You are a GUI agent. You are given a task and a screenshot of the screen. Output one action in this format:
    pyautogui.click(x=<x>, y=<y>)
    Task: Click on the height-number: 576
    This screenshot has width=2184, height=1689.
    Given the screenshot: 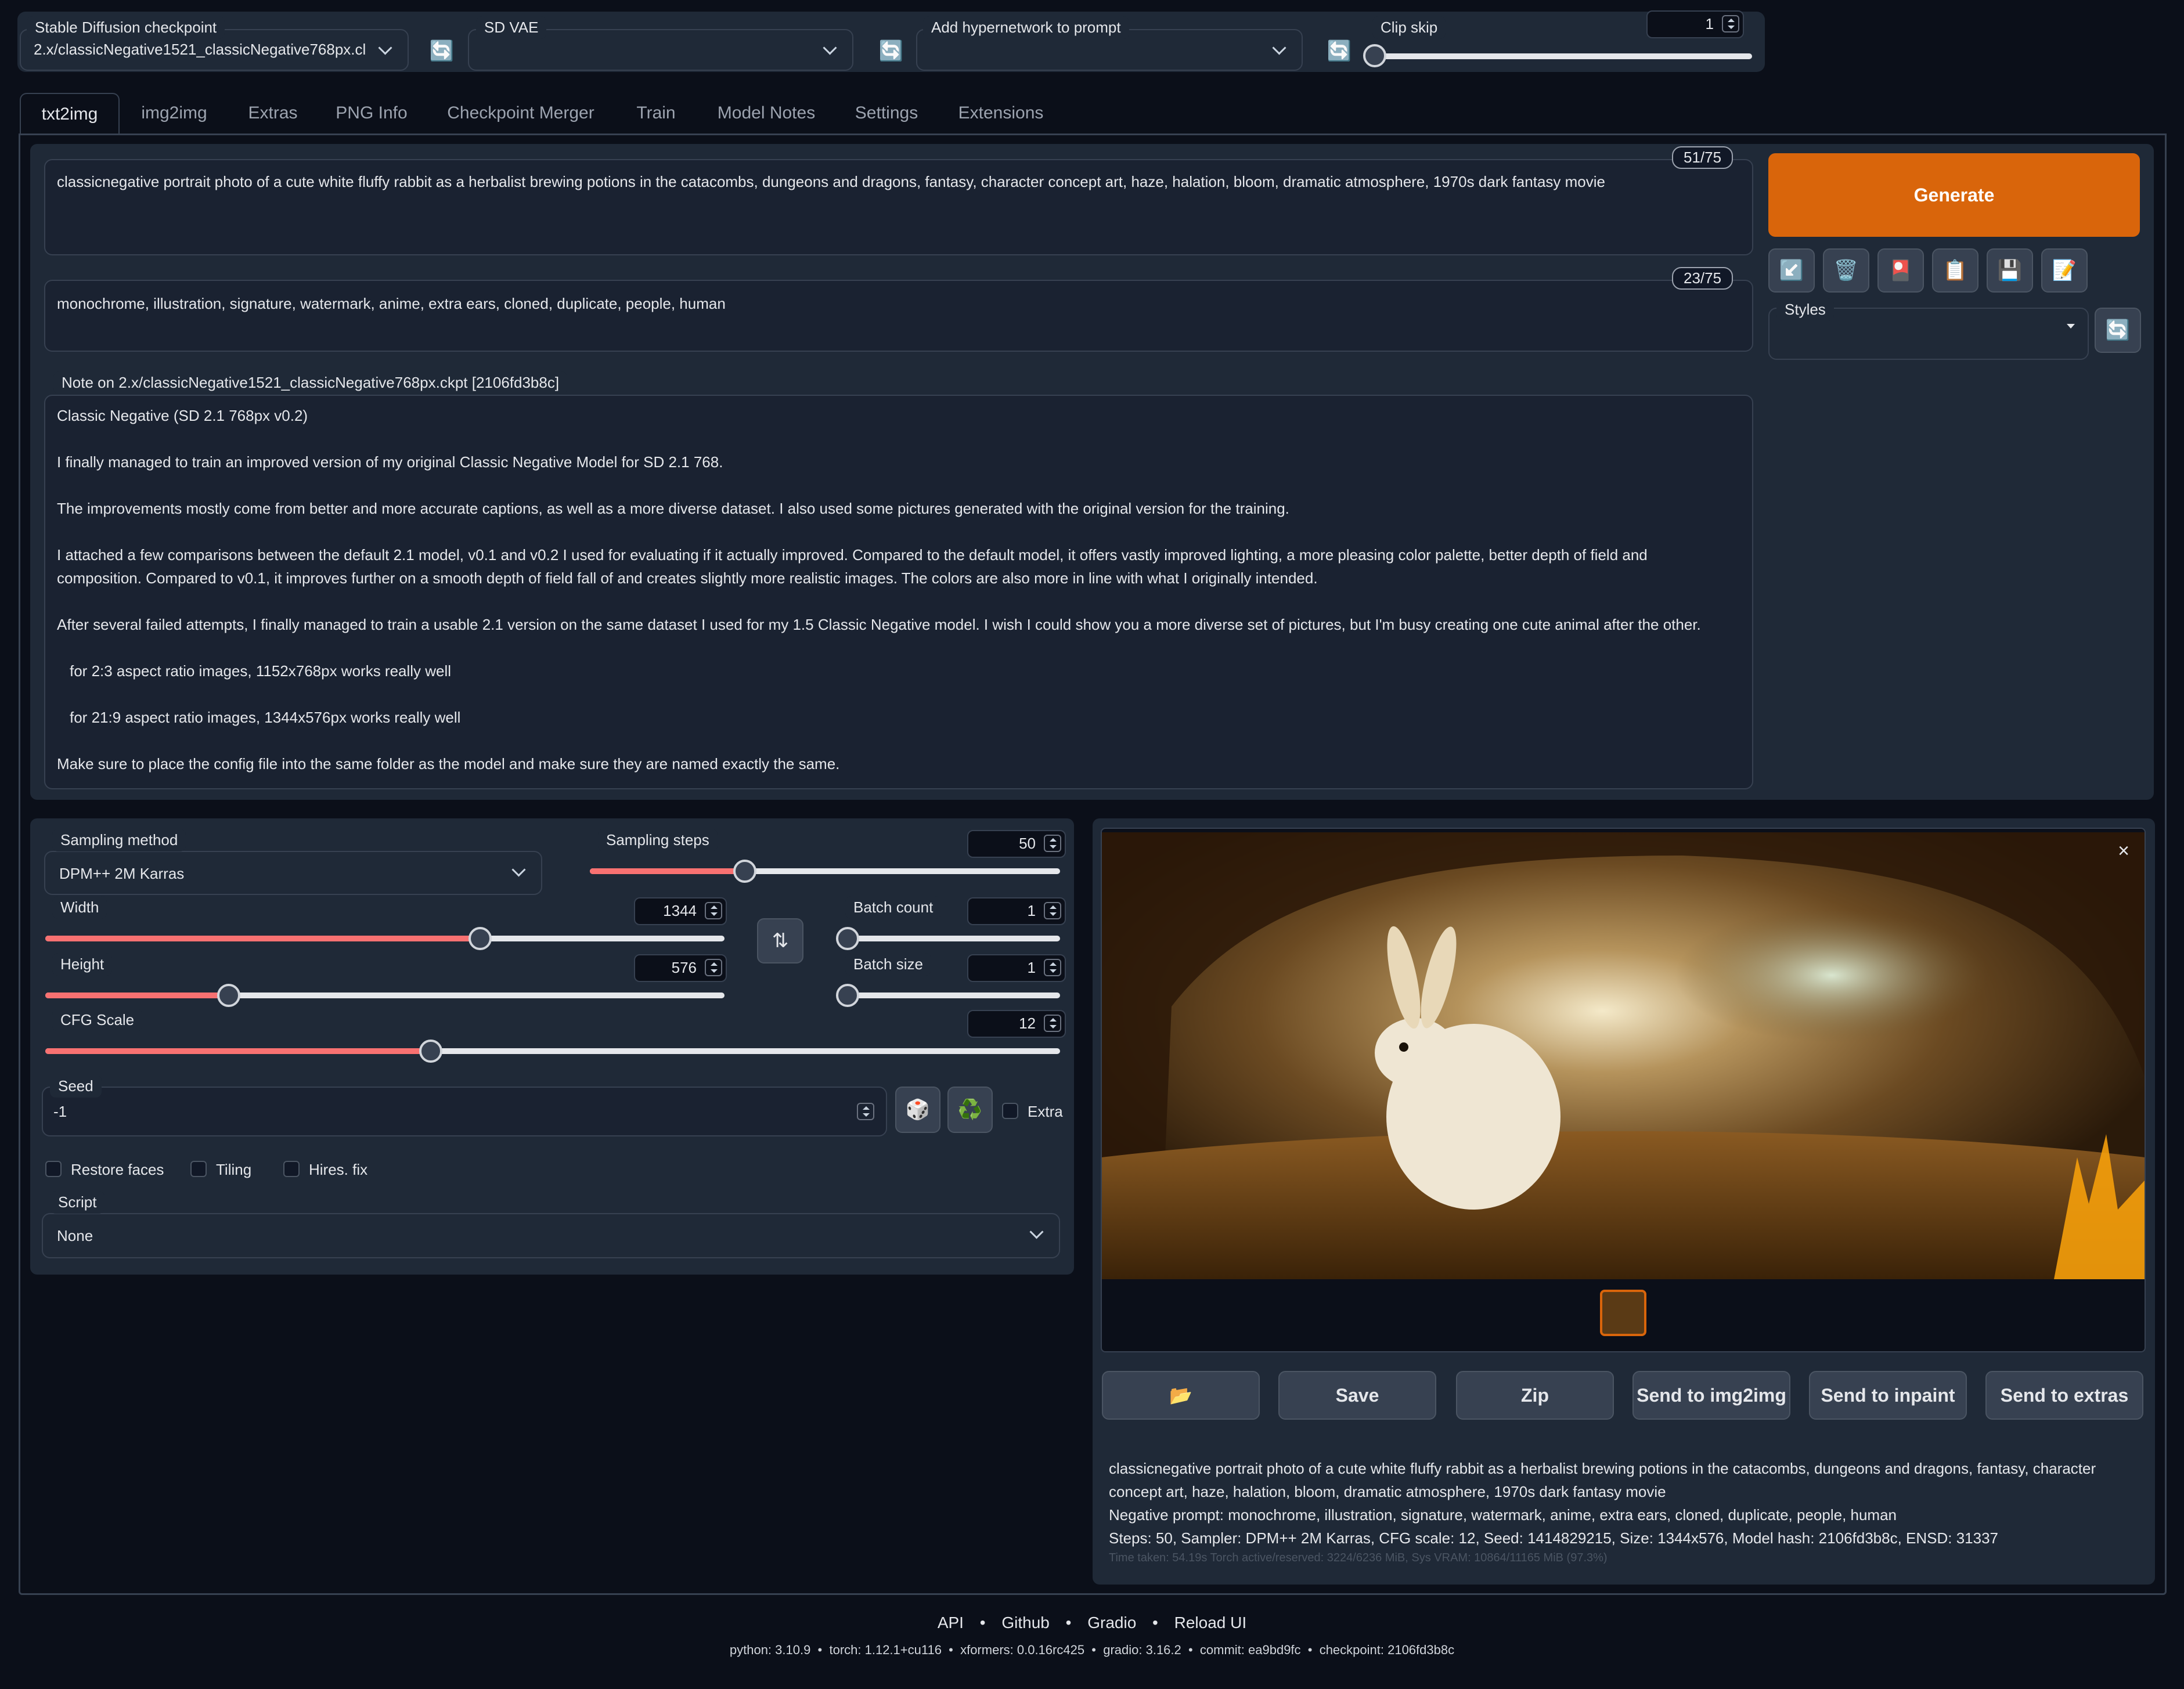 What is the action you would take?
    pyautogui.click(x=680, y=968)
    